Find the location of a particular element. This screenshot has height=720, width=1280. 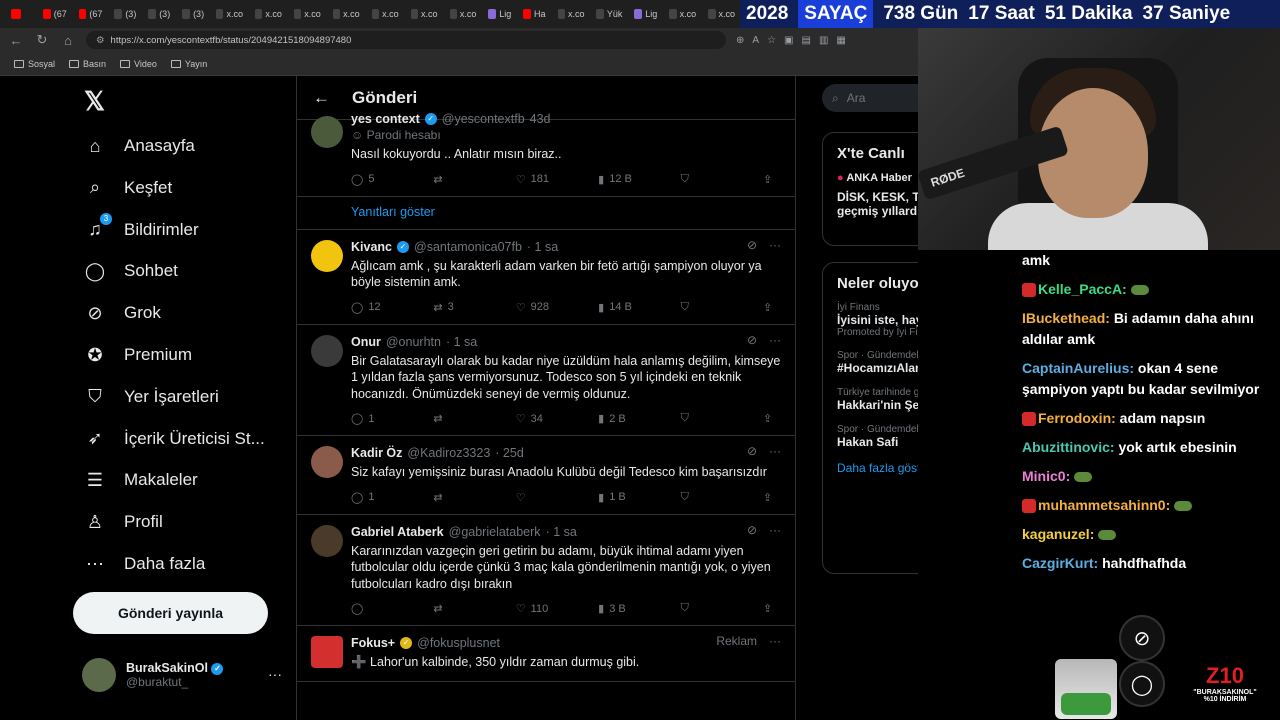

back-icon: ← is located at coordinates (16, 40).